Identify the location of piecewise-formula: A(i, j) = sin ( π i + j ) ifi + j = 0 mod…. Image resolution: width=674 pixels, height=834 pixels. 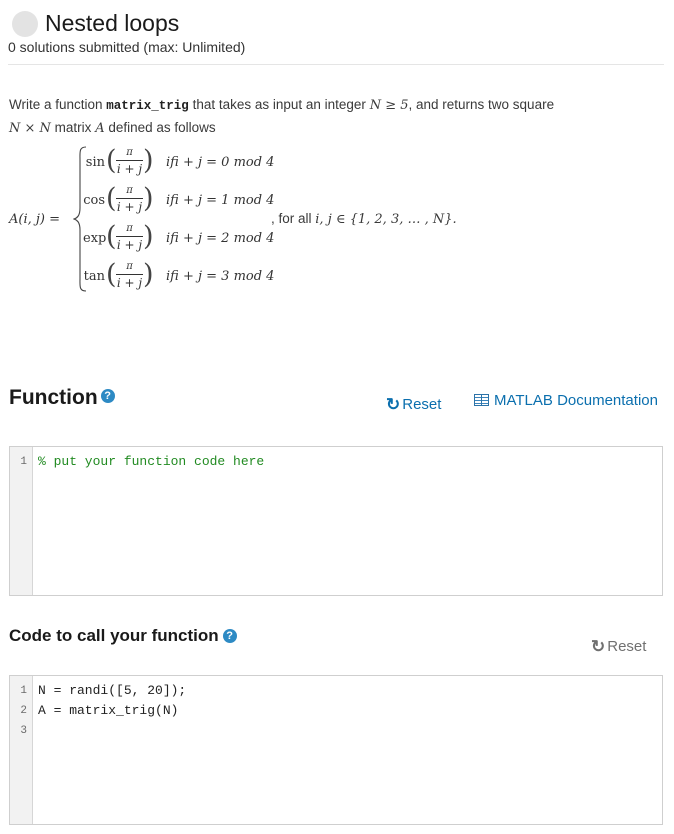
(244, 220).